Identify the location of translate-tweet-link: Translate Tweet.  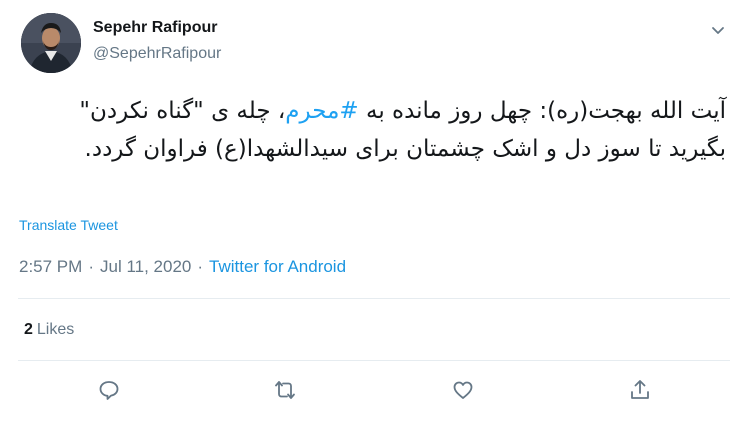
(68, 225).